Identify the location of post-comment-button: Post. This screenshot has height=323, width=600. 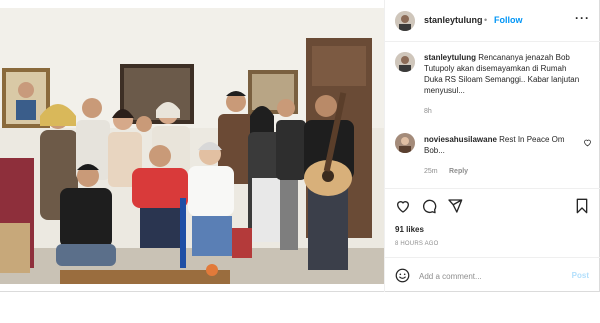
(580, 275).